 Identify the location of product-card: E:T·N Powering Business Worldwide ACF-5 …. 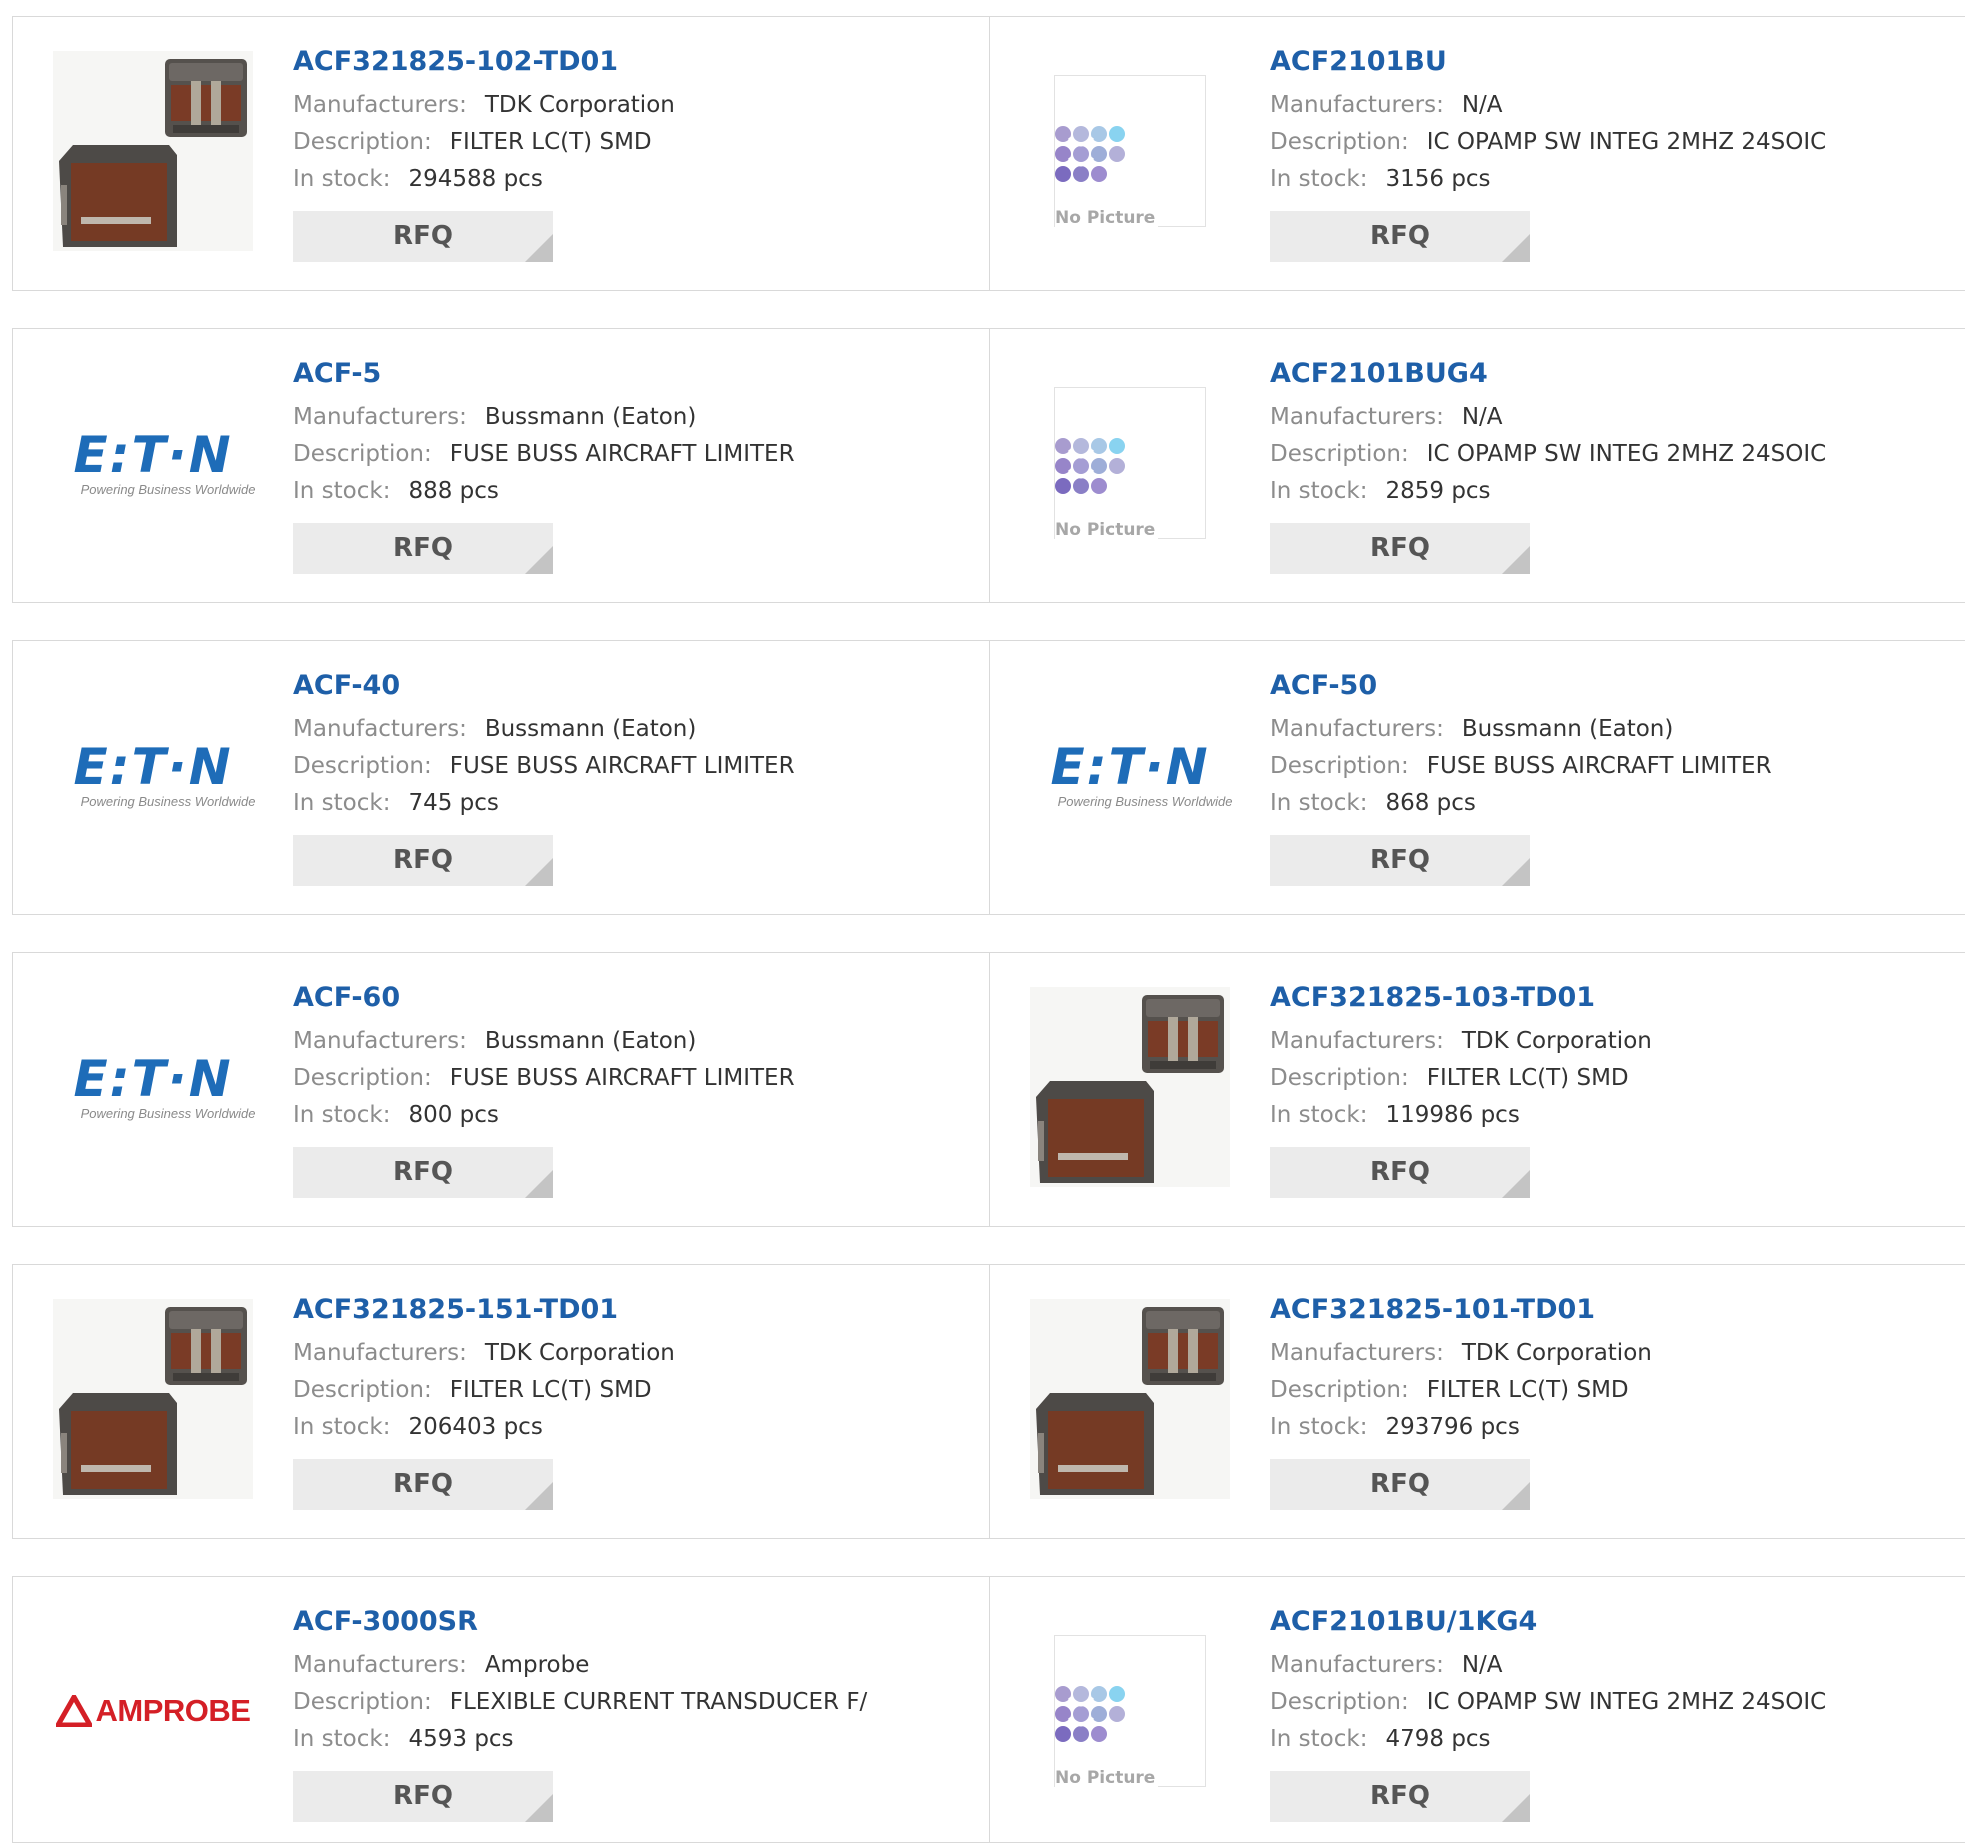
(501, 465).